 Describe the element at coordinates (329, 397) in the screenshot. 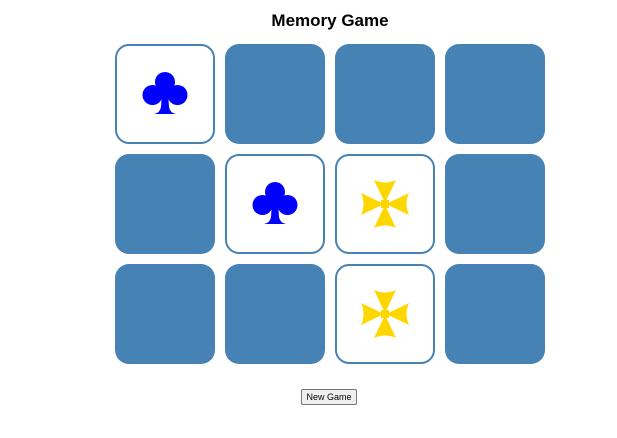

I see `new-game-button: New Game` at that location.